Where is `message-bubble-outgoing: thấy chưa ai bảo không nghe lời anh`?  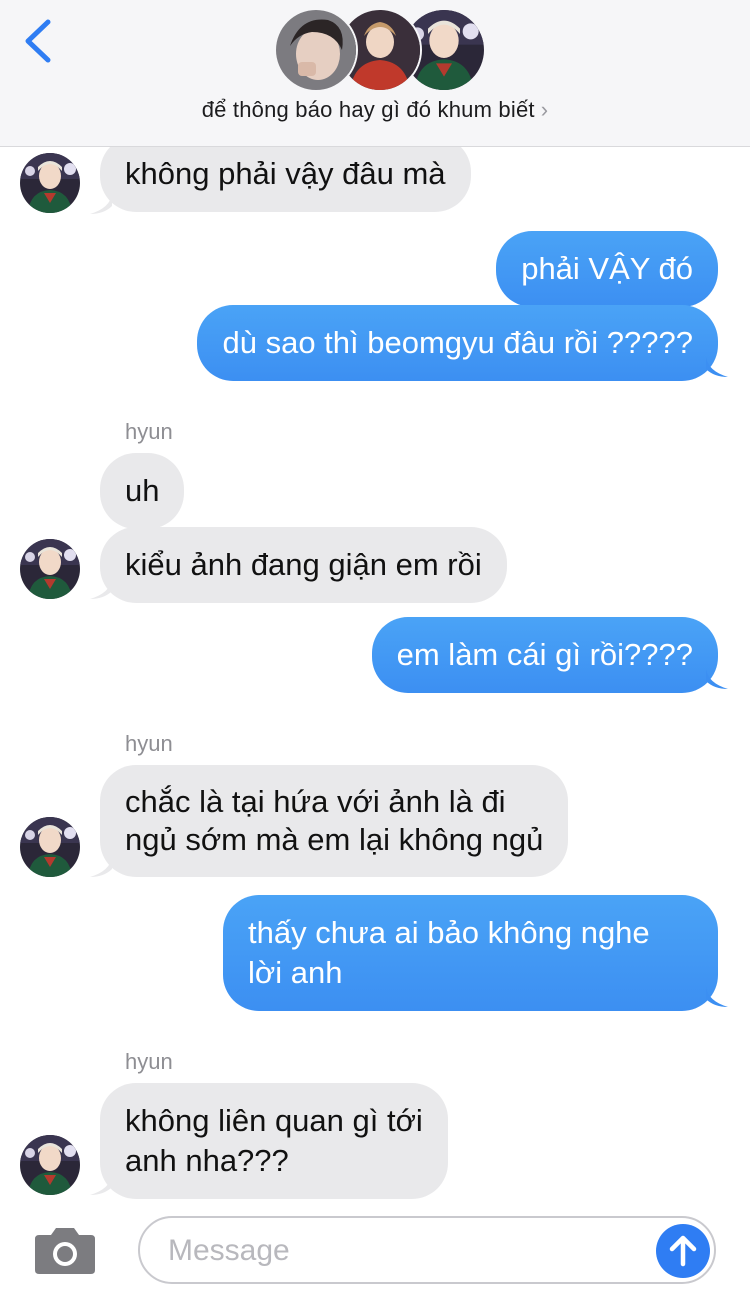 message-bubble-outgoing: thấy chưa ai bảo không nghe lời anh is located at coordinates (470, 953).